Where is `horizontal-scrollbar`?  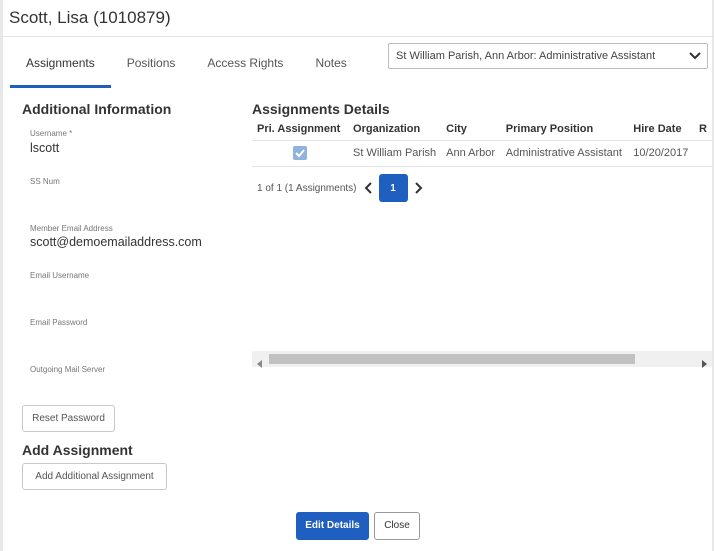 horizontal-scrollbar is located at coordinates (482, 359).